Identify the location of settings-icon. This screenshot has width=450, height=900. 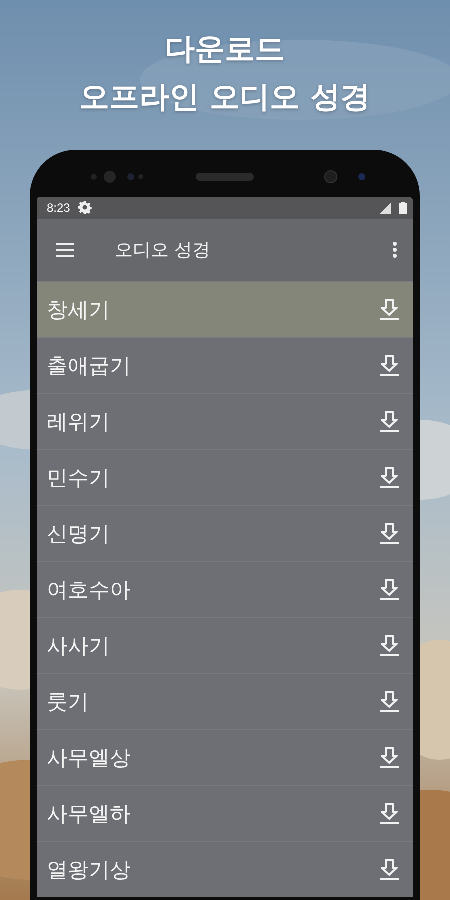
(85, 208).